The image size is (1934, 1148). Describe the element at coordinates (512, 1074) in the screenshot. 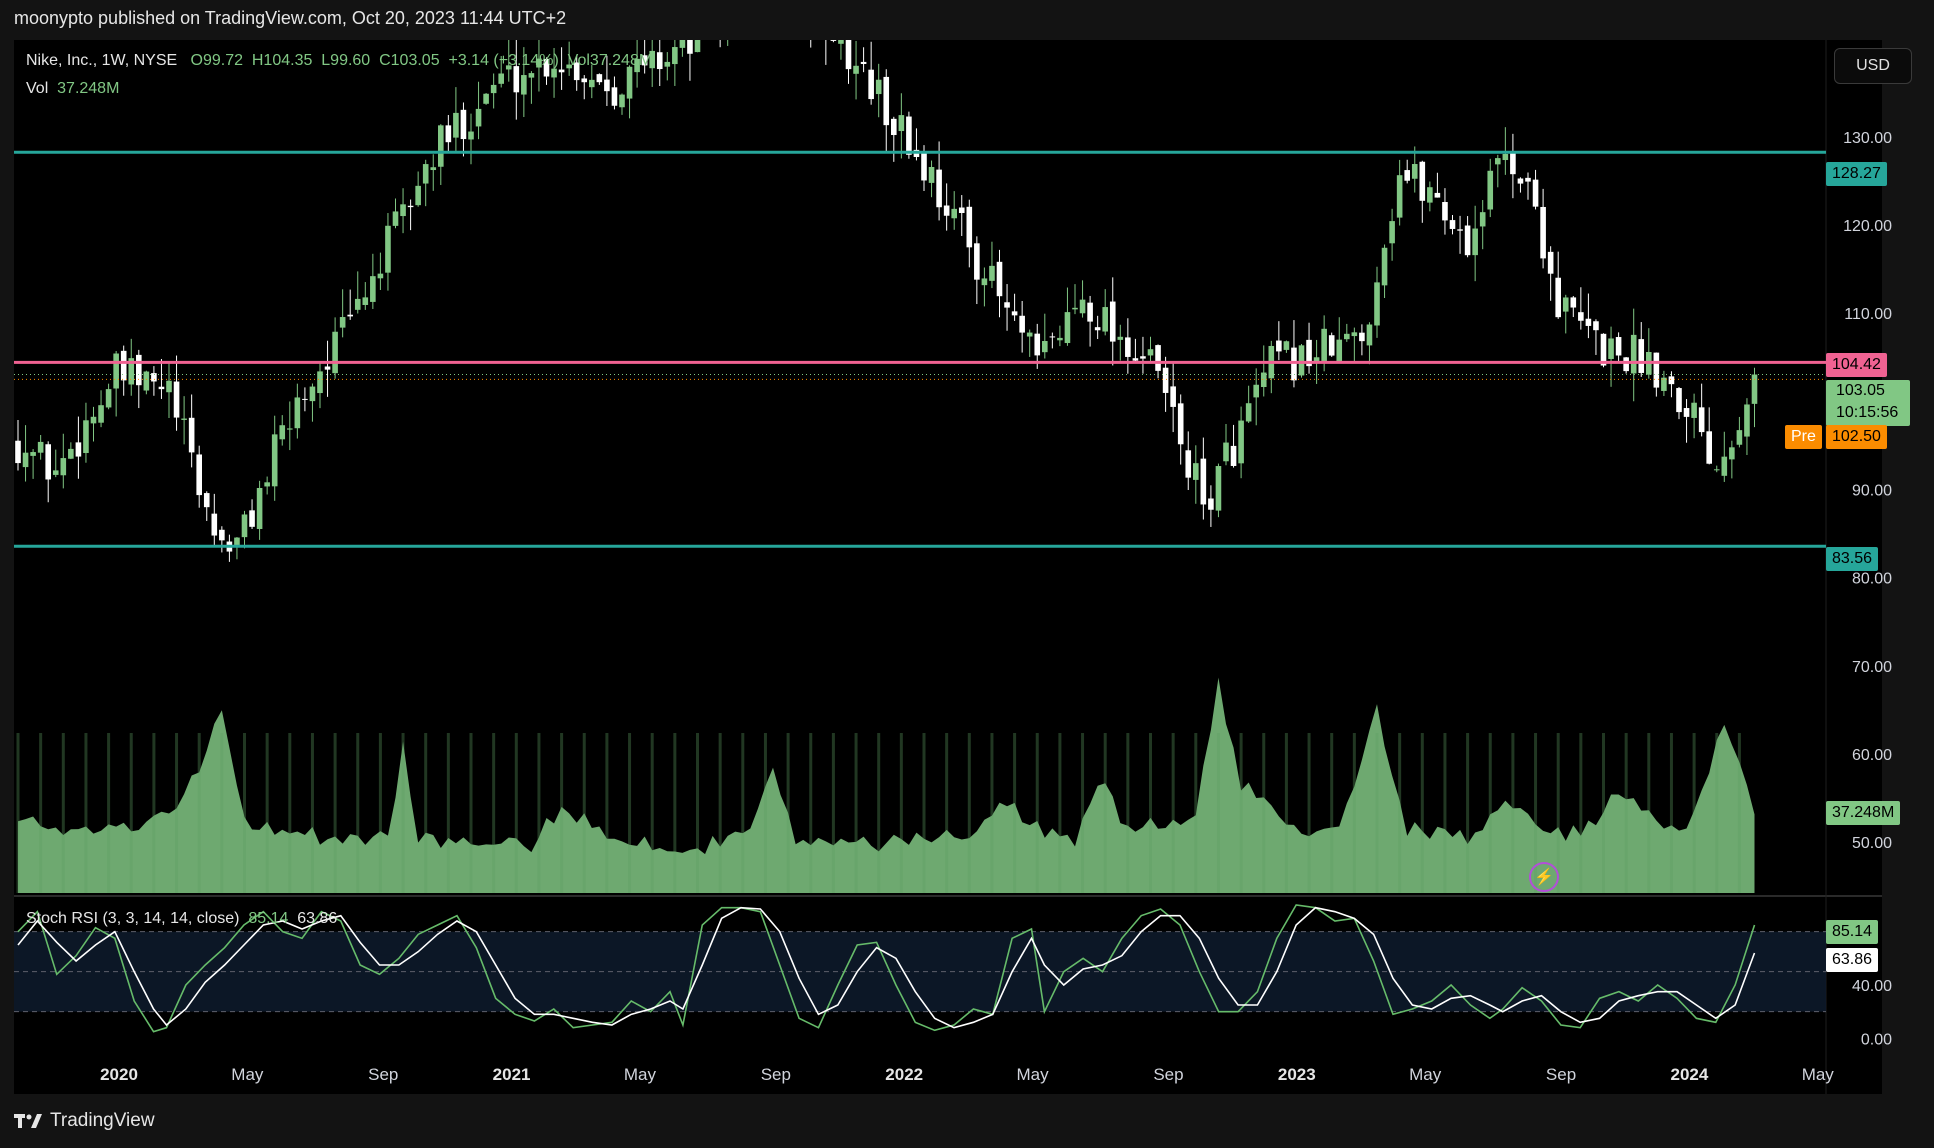

I see `time-tick-label: 2021` at that location.